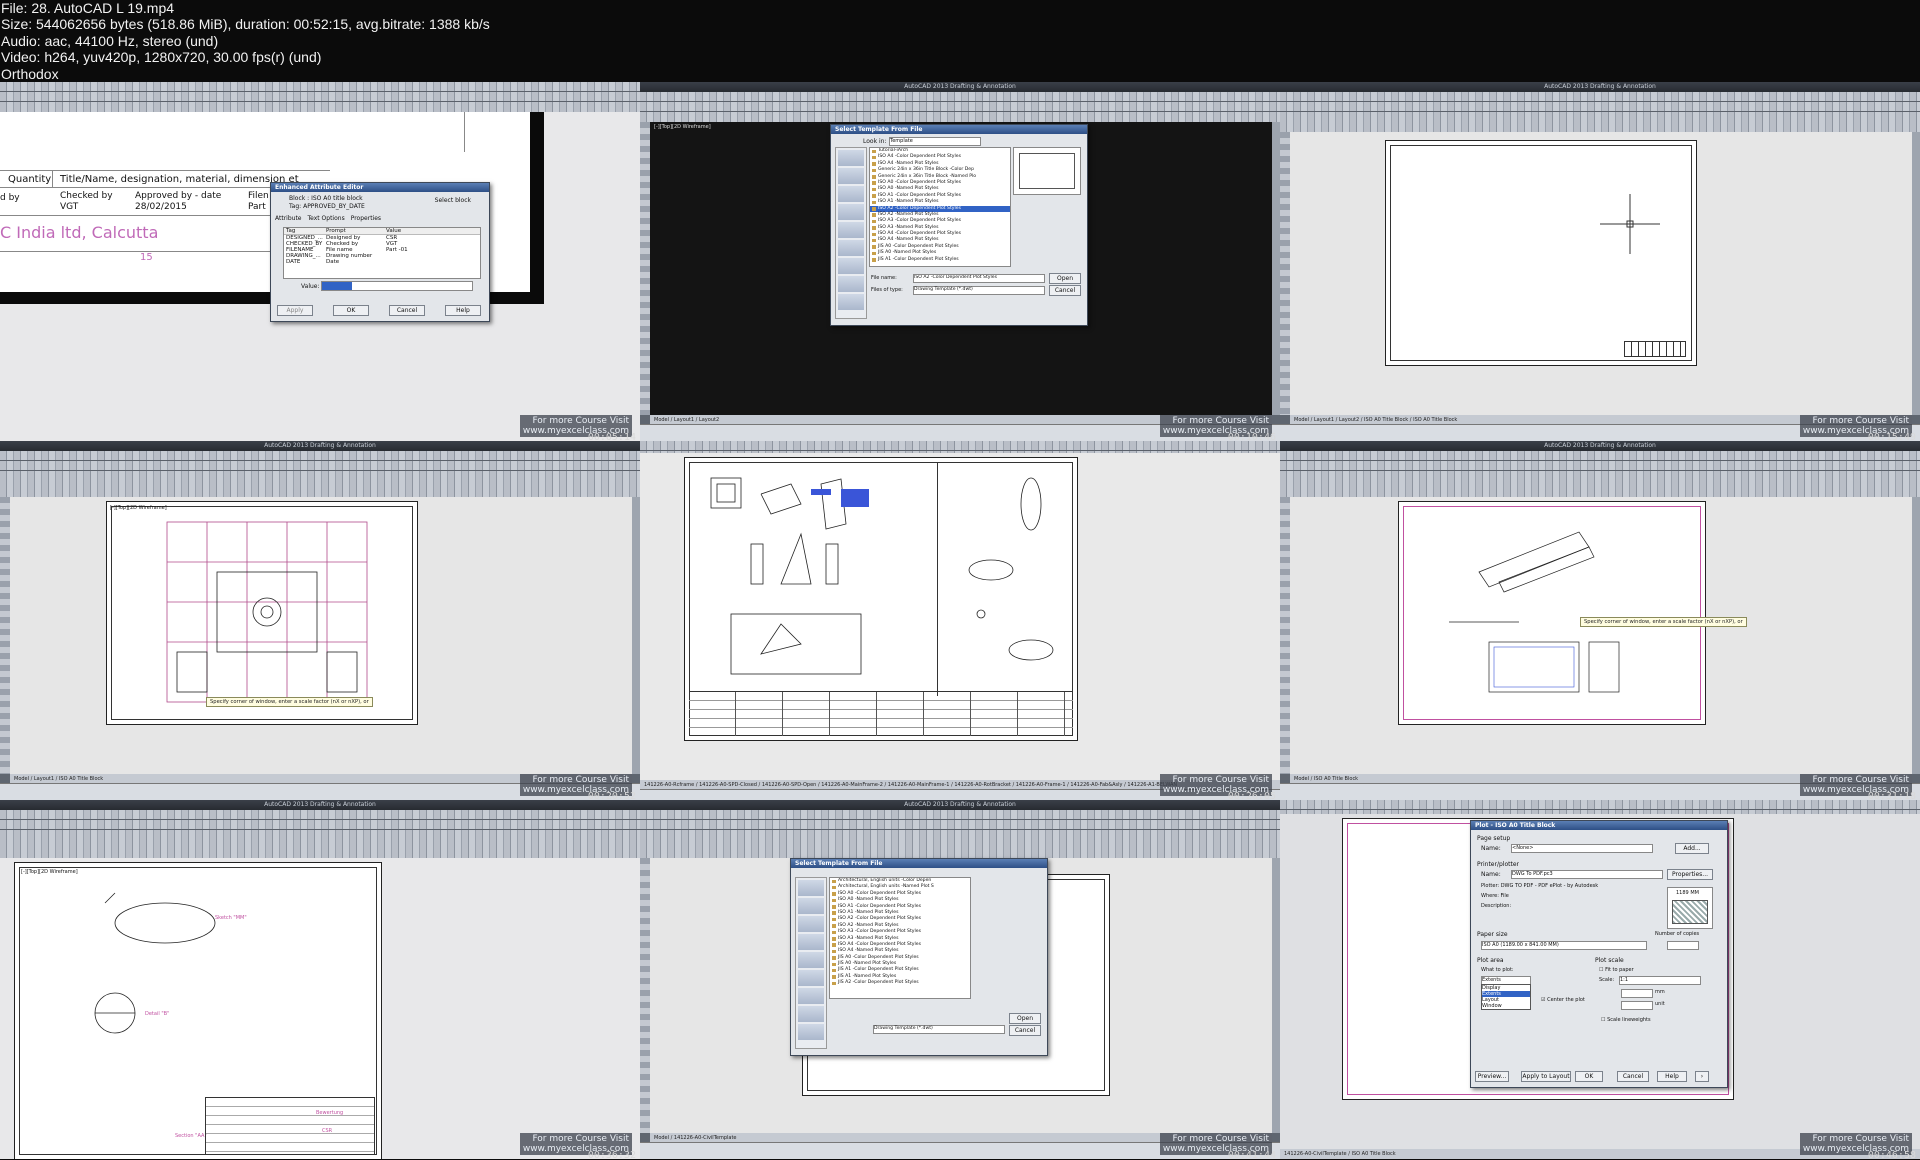 This screenshot has width=1920, height=1160. What do you see at coordinates (935, 141) in the screenshot?
I see `look-in-select: Template` at bounding box center [935, 141].